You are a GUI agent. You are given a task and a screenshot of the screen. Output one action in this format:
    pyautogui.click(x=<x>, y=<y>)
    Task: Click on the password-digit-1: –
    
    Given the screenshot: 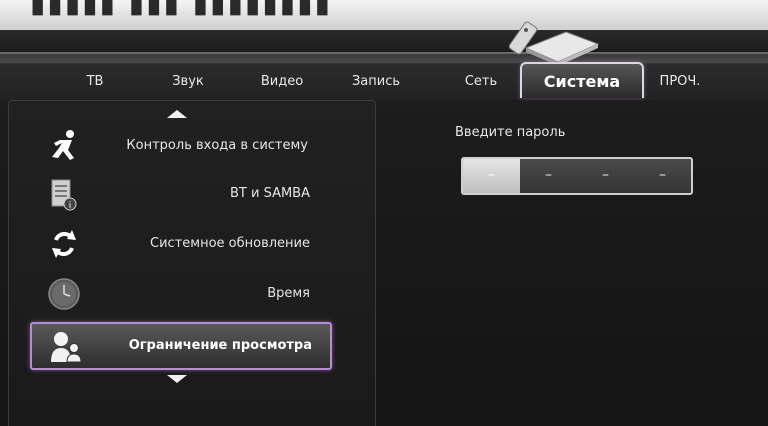 What is the action you would take?
    pyautogui.click(x=491, y=176)
    